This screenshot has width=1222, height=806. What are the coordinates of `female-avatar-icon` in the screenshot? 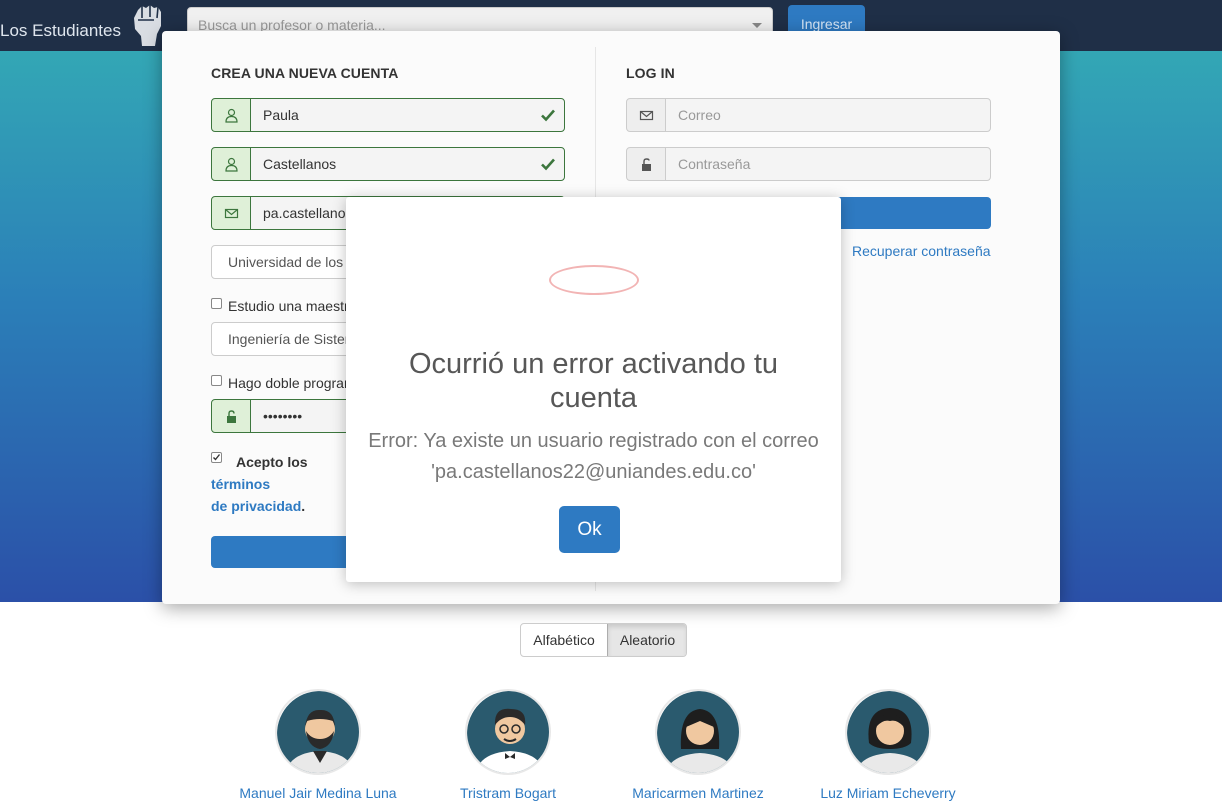 It's located at (698, 732).